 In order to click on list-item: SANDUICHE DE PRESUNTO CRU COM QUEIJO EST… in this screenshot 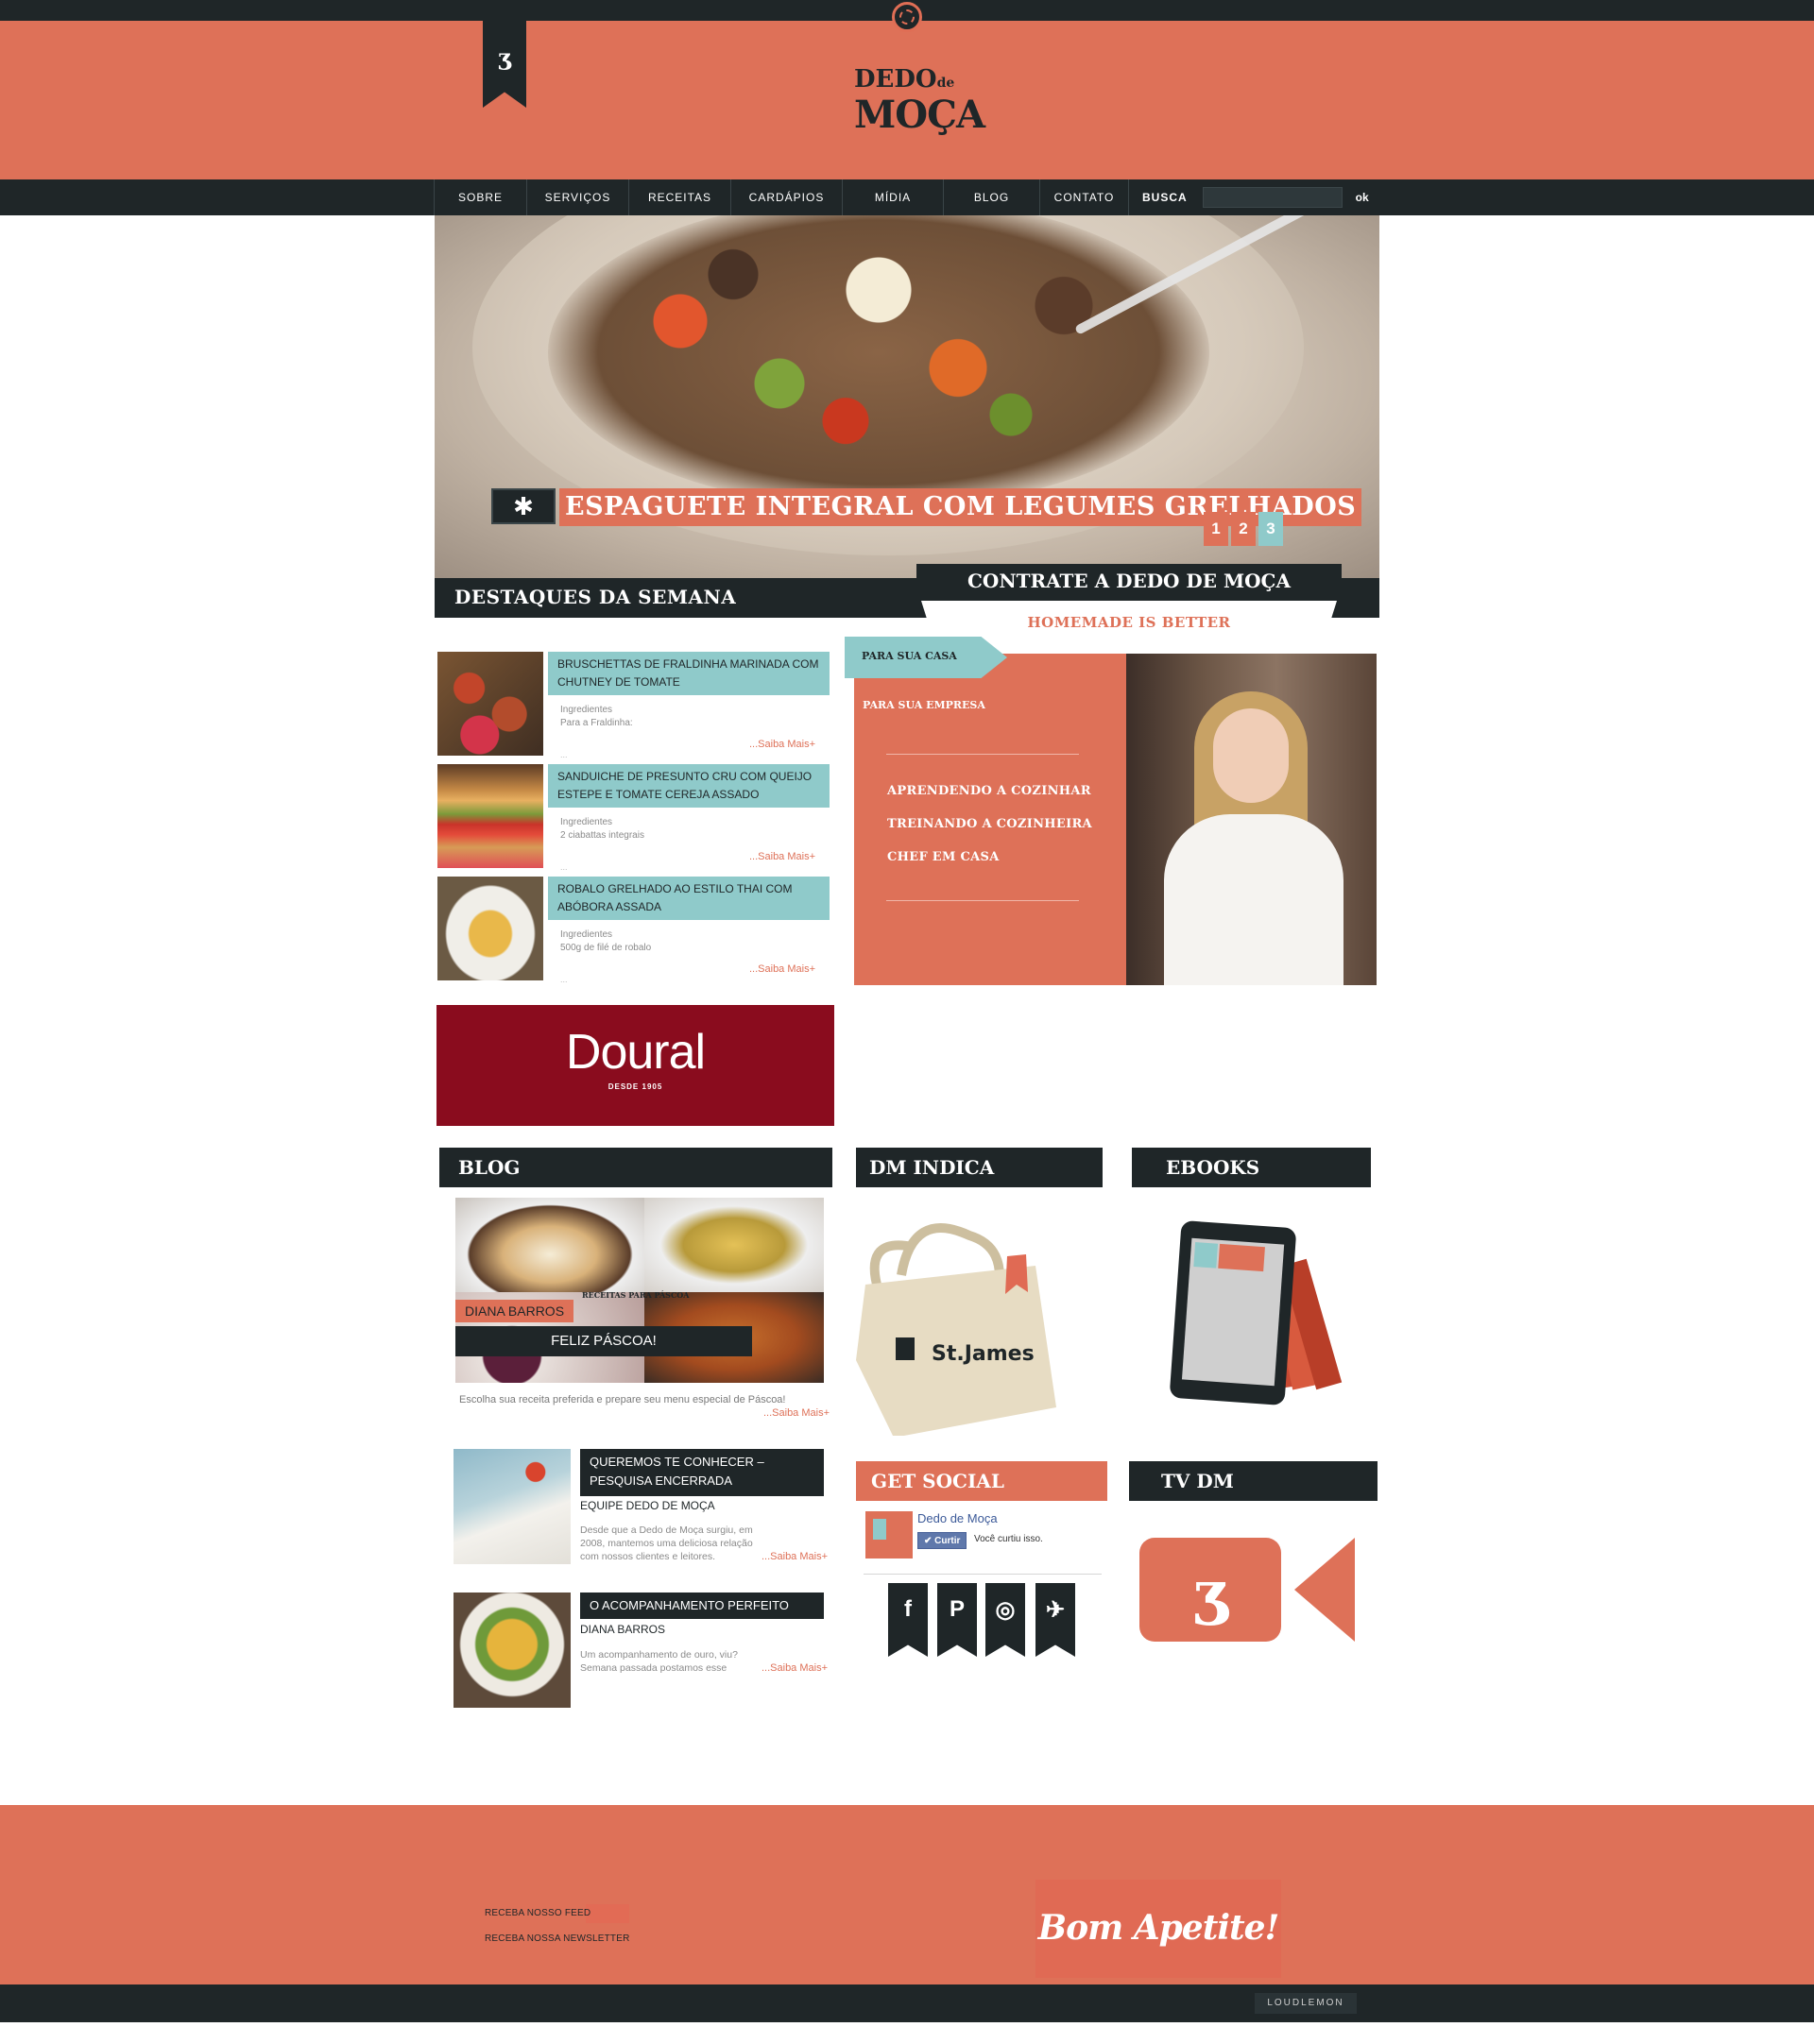, I will do `click(635, 818)`.